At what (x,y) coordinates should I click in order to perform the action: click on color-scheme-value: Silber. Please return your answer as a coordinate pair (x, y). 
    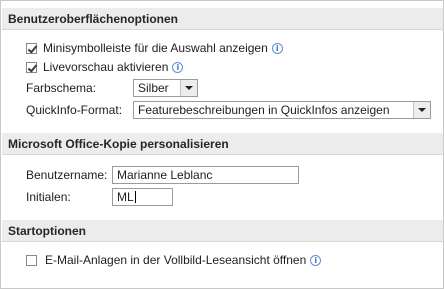
    Looking at the image, I should click on (153, 88).